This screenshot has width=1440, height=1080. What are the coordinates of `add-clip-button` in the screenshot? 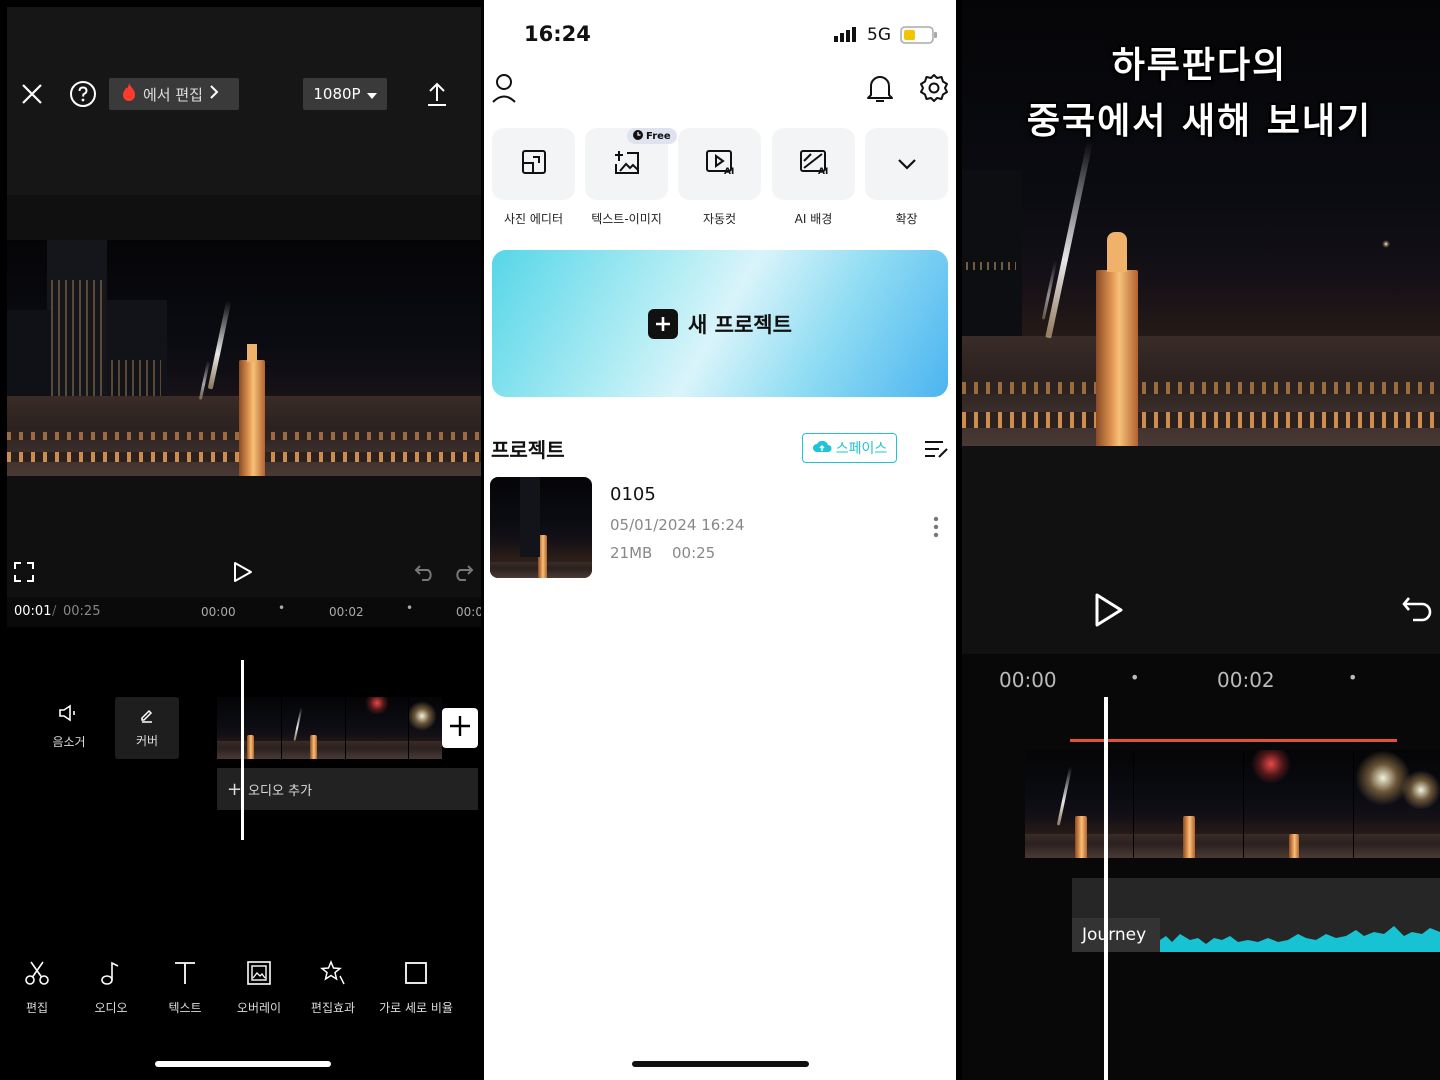 It's located at (460, 728).